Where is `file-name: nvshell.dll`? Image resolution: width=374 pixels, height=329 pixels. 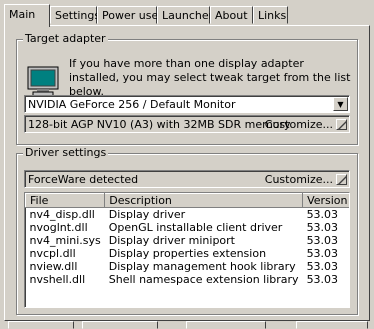 file-name: nvshell.dll is located at coordinates (57, 279).